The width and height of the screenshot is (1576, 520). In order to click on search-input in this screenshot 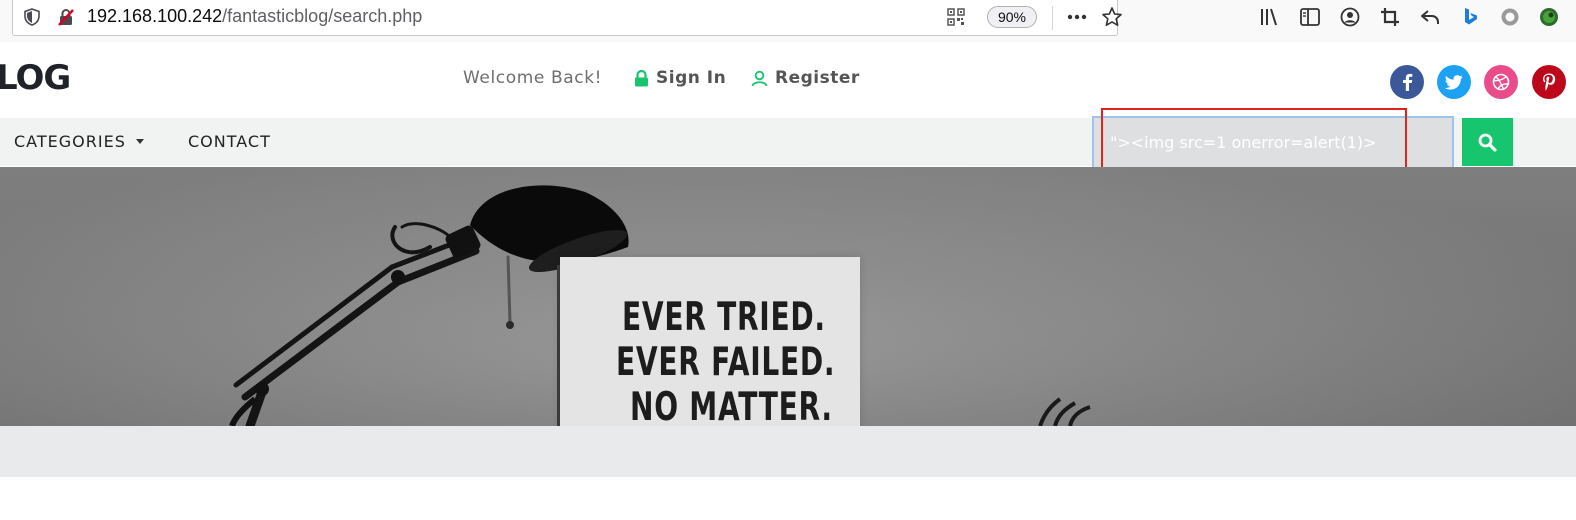, I will do `click(1273, 142)`.